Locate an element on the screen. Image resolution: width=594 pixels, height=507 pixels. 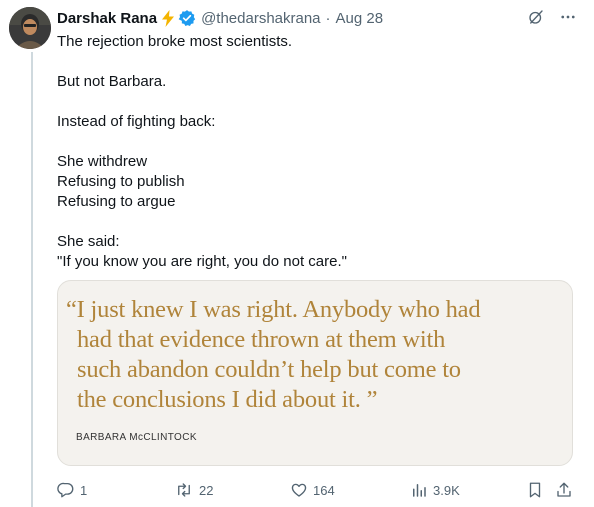
share-button is located at coordinates (564, 490).